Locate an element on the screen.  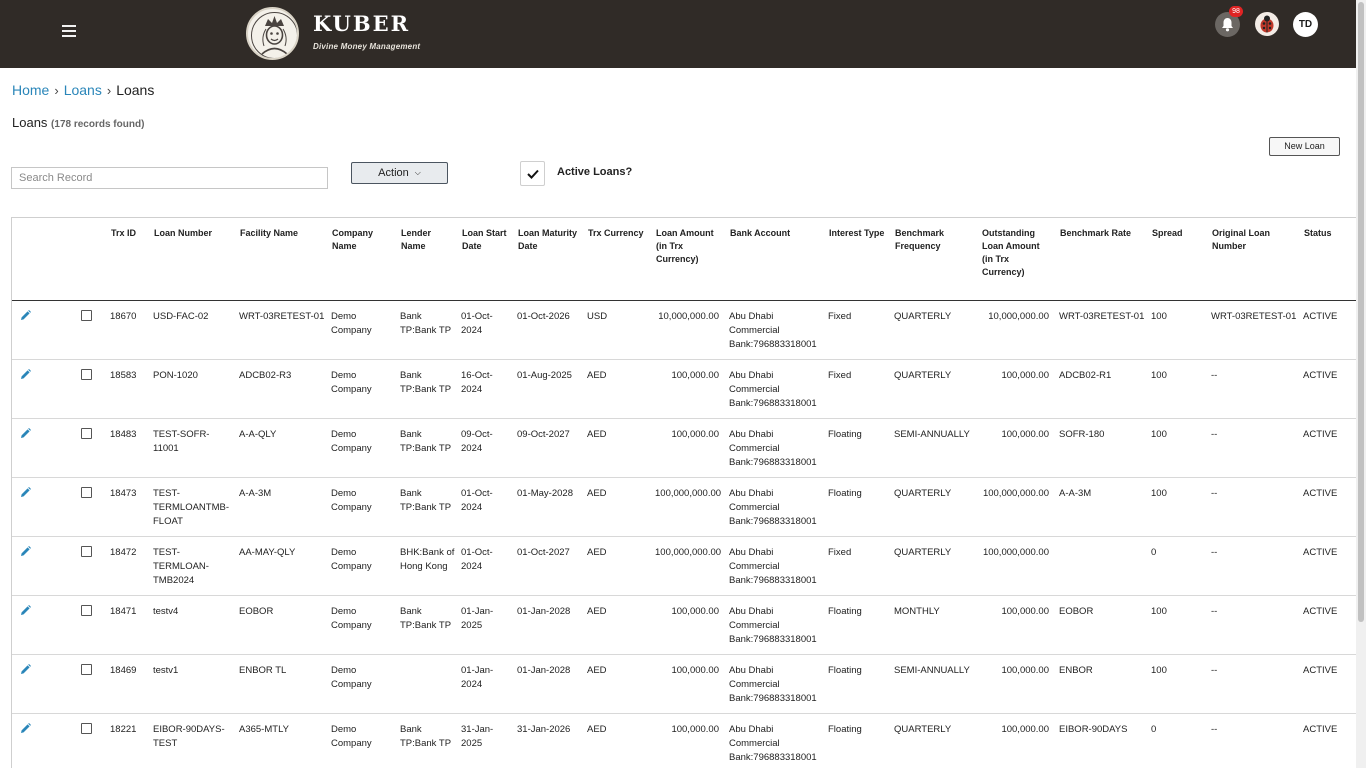
cell-benchmark-rate: EIBOR-90DAYS is located at coordinates (1102, 740).